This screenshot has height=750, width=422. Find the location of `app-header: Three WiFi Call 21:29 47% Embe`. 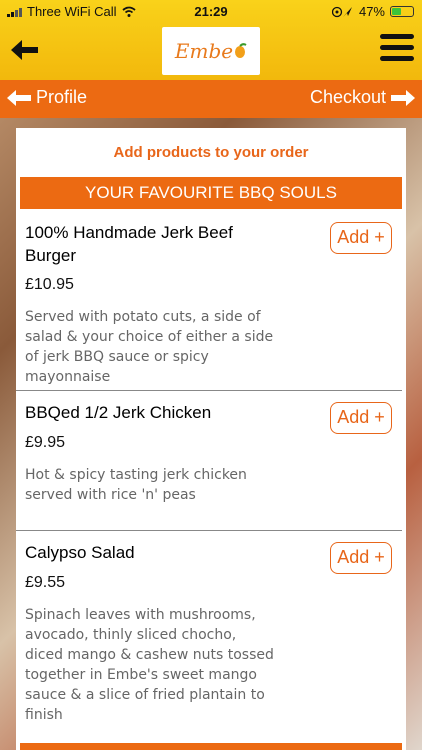

app-header: Three WiFi Call 21:29 47% Embe is located at coordinates (211, 40).